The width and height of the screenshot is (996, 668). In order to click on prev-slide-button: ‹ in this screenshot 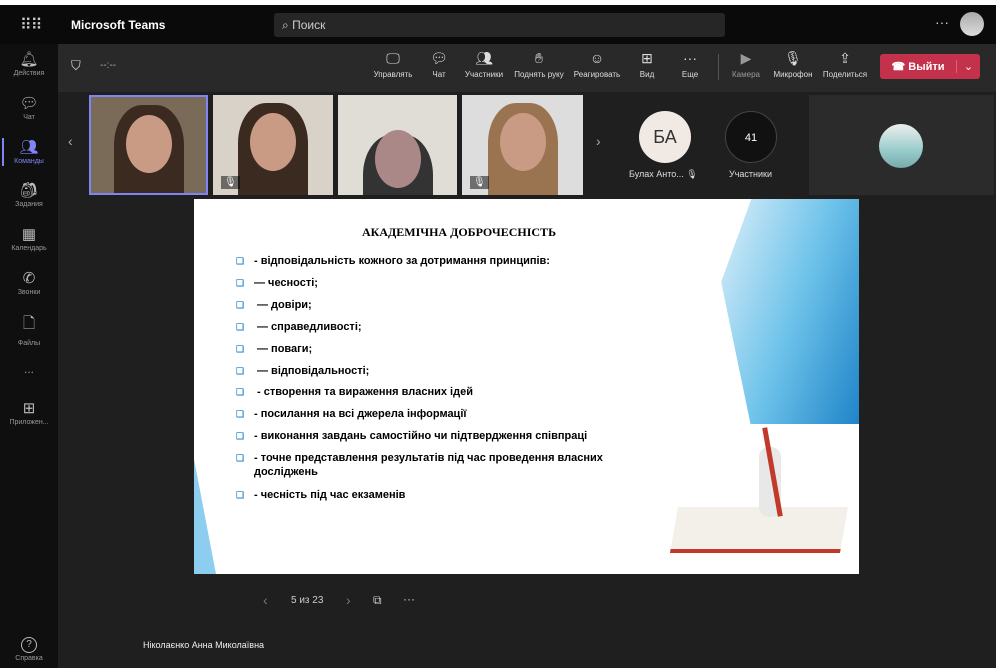, I will do `click(265, 600)`.